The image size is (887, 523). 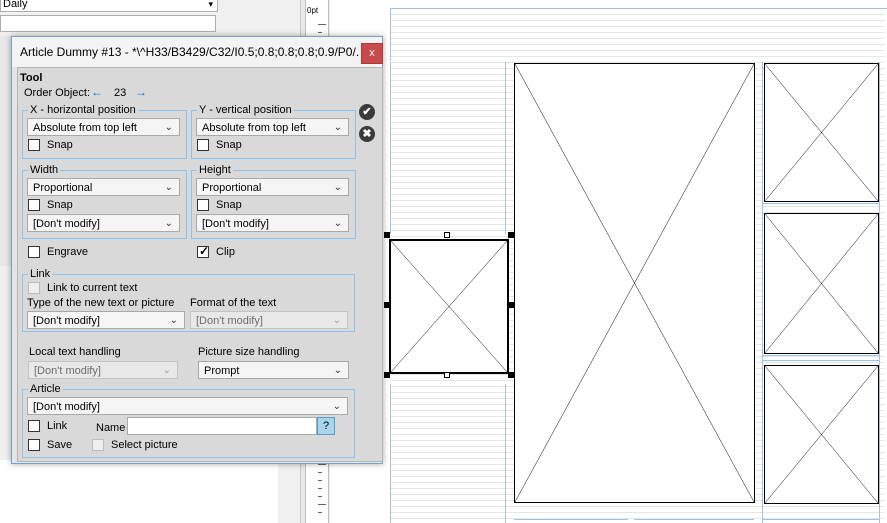 I want to click on height-select: Proportional ⌄, so click(x=272, y=187).